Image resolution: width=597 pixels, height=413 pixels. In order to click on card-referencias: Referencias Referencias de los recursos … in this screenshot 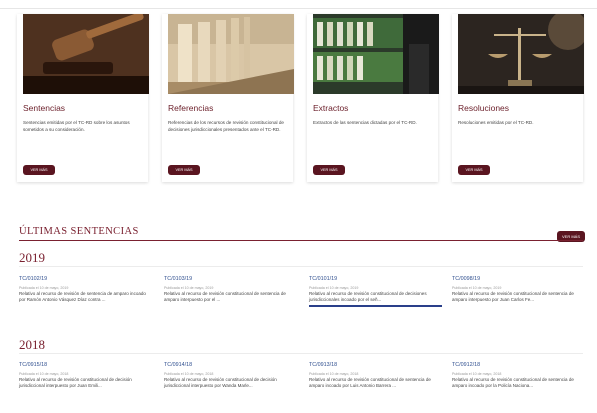, I will do `click(228, 98)`.